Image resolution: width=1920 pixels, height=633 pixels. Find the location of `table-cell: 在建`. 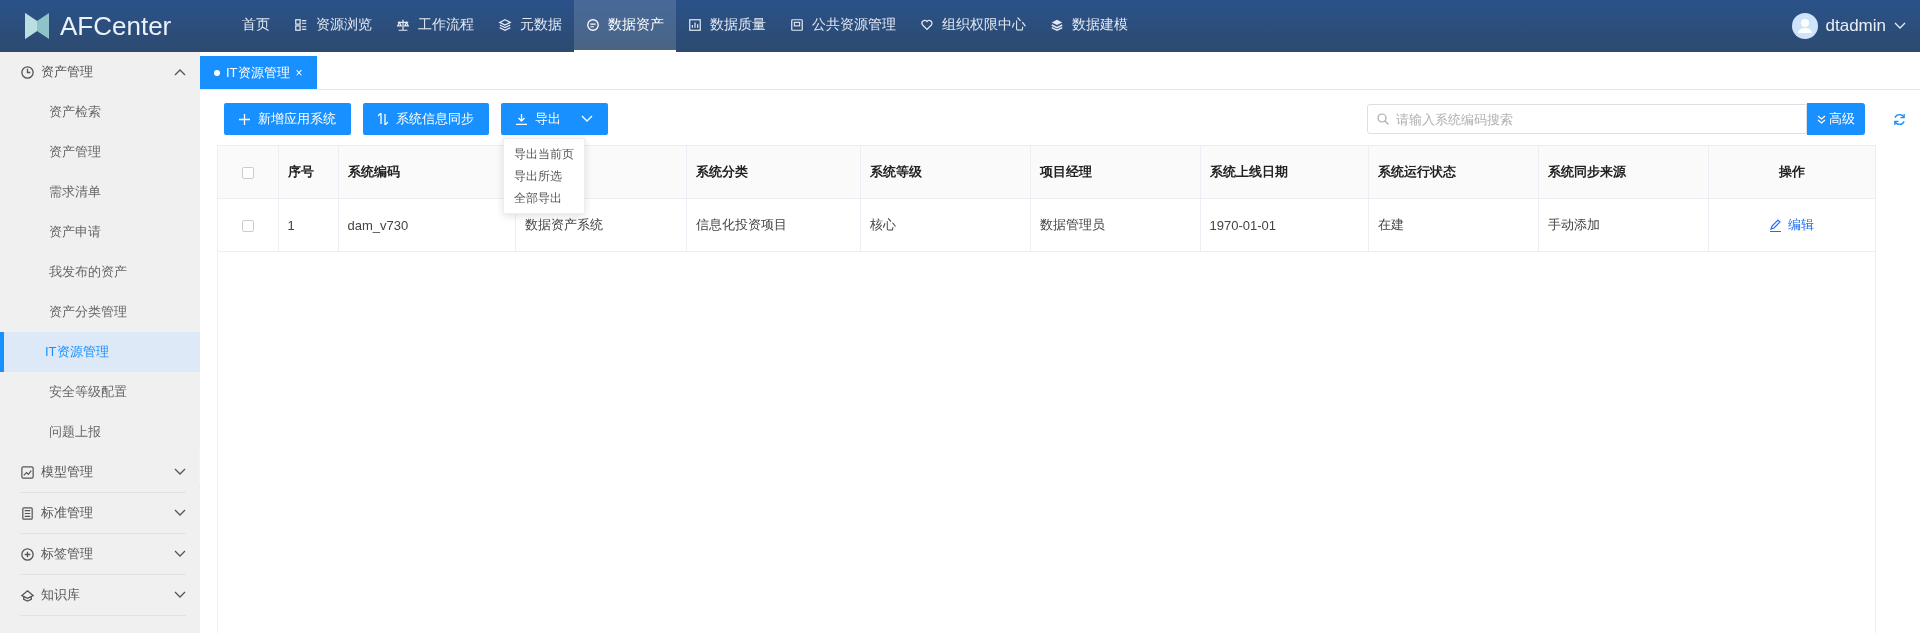

table-cell: 在建 is located at coordinates (1453, 225).